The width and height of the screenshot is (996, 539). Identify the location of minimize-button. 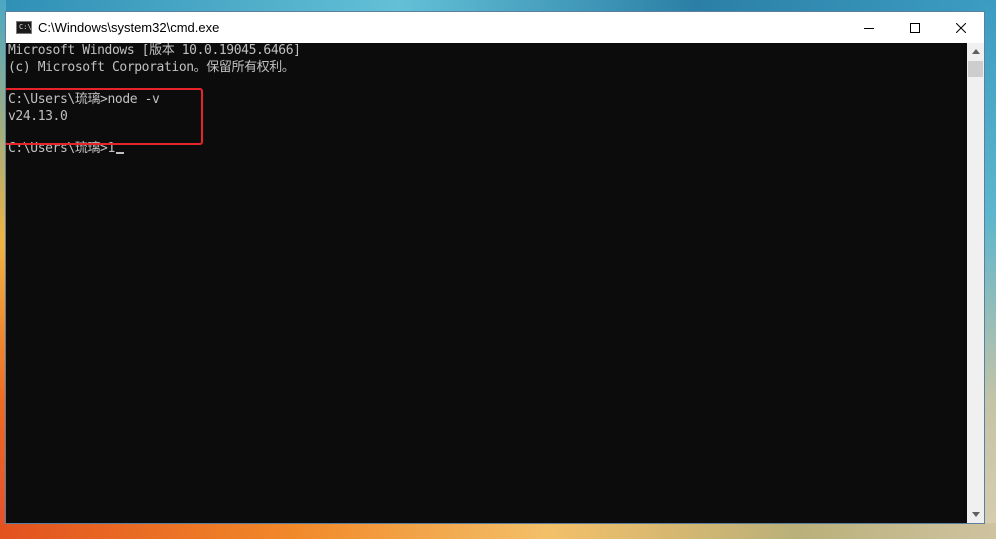
(869, 27).